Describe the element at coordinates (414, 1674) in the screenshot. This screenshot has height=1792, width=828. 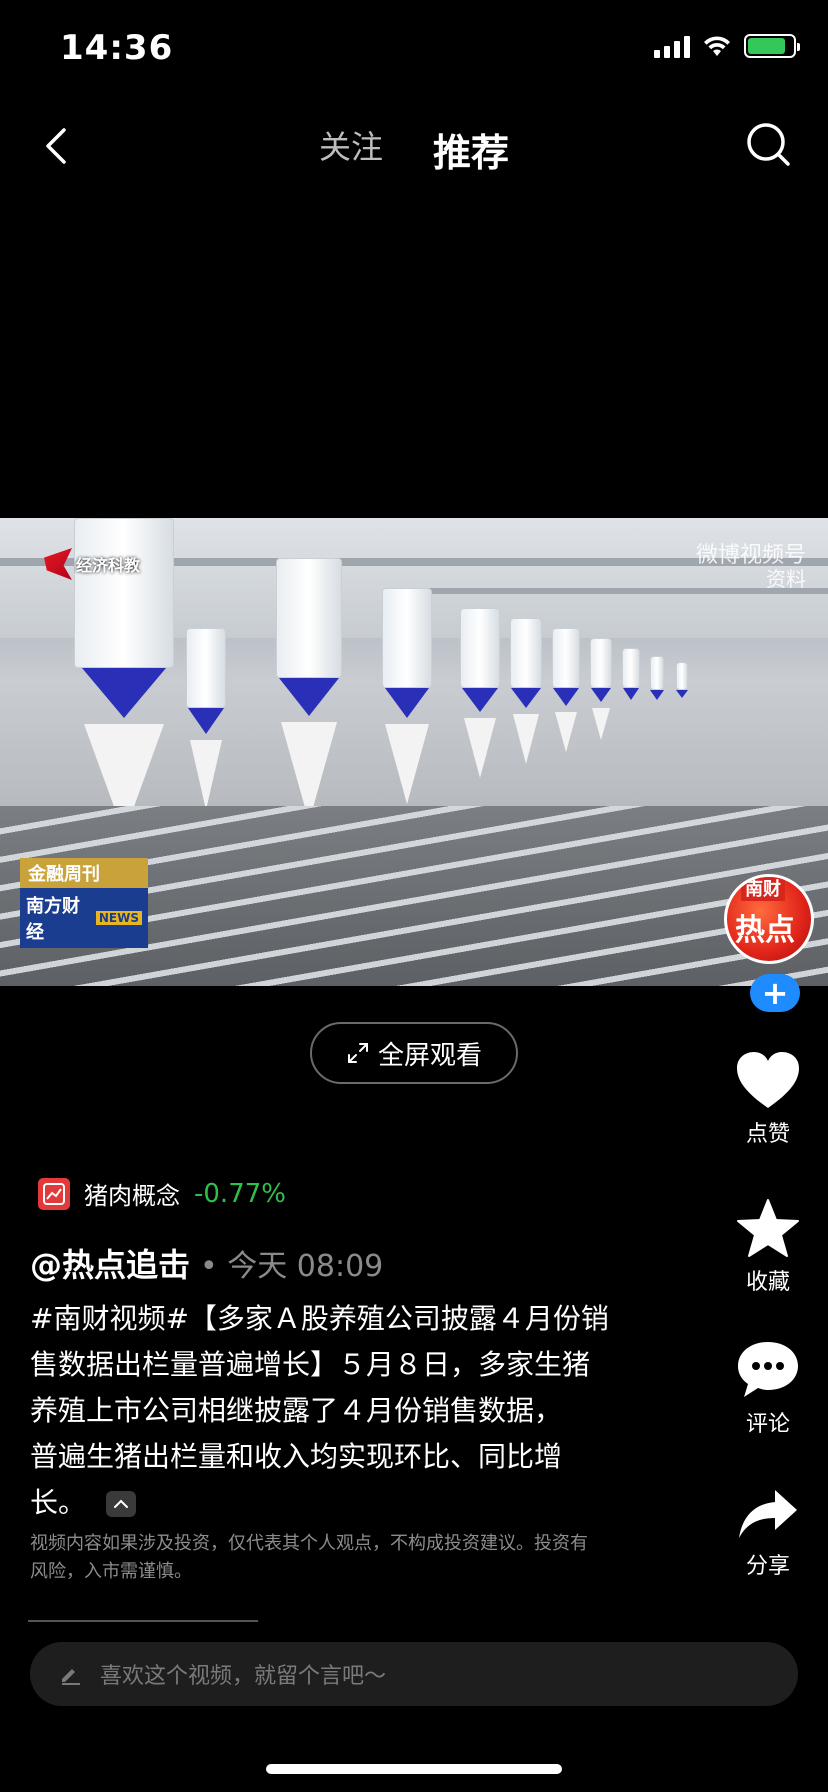
I see `comment-input: 喜欢这个视频，就留个言吧～` at that location.